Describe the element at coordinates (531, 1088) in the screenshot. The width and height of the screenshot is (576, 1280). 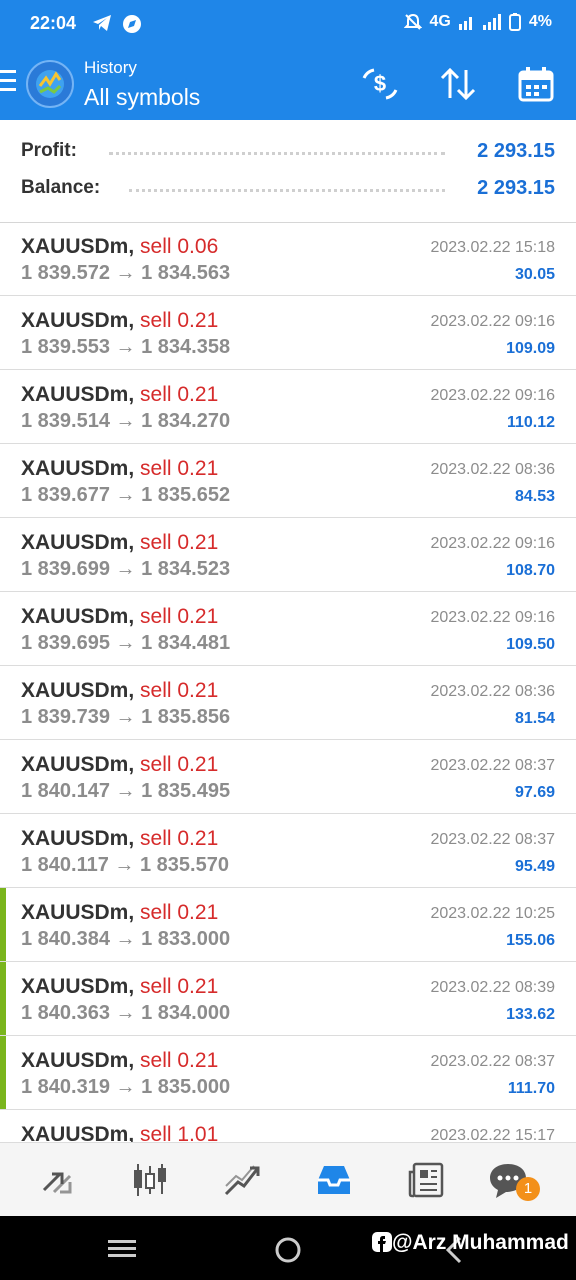
I see `trade-profit: 111.70` at that location.